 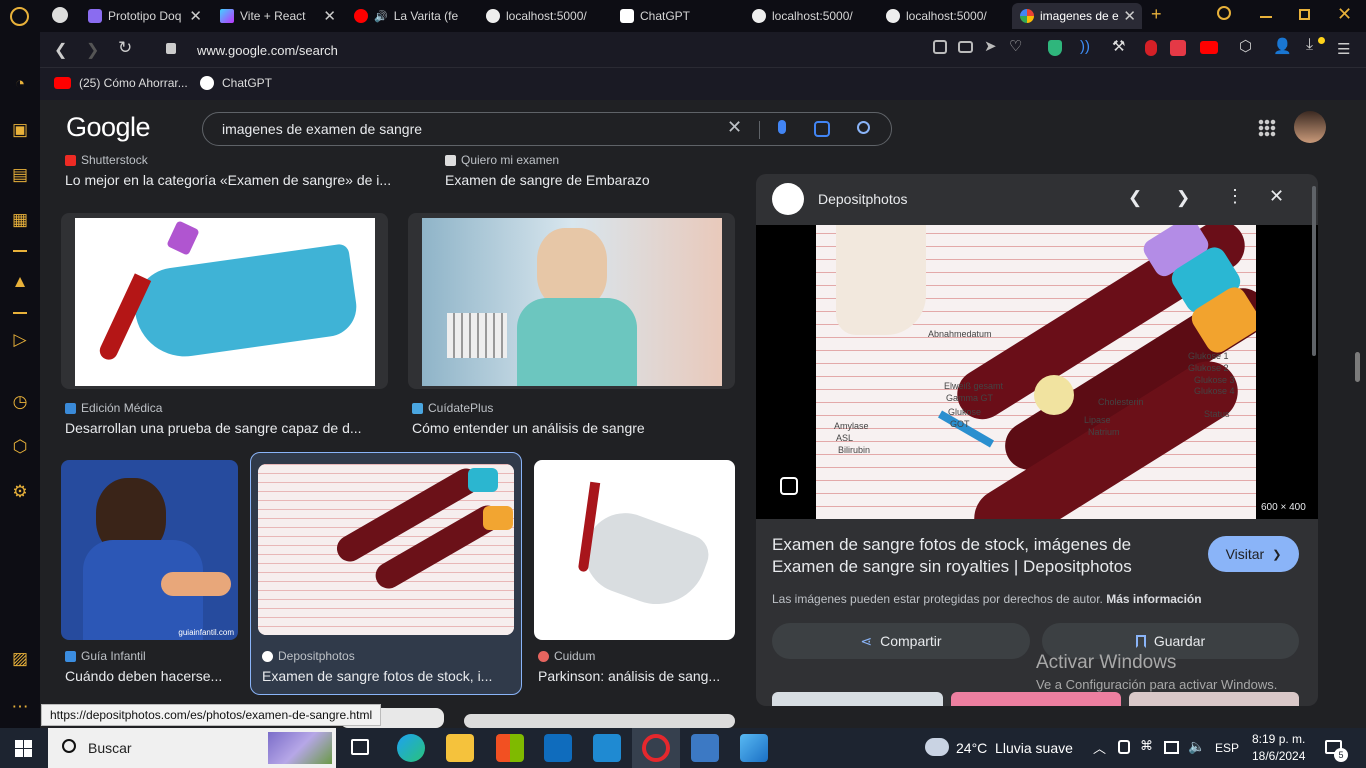 What do you see at coordinates (782, 127) in the screenshot?
I see `microphone-icon` at bounding box center [782, 127].